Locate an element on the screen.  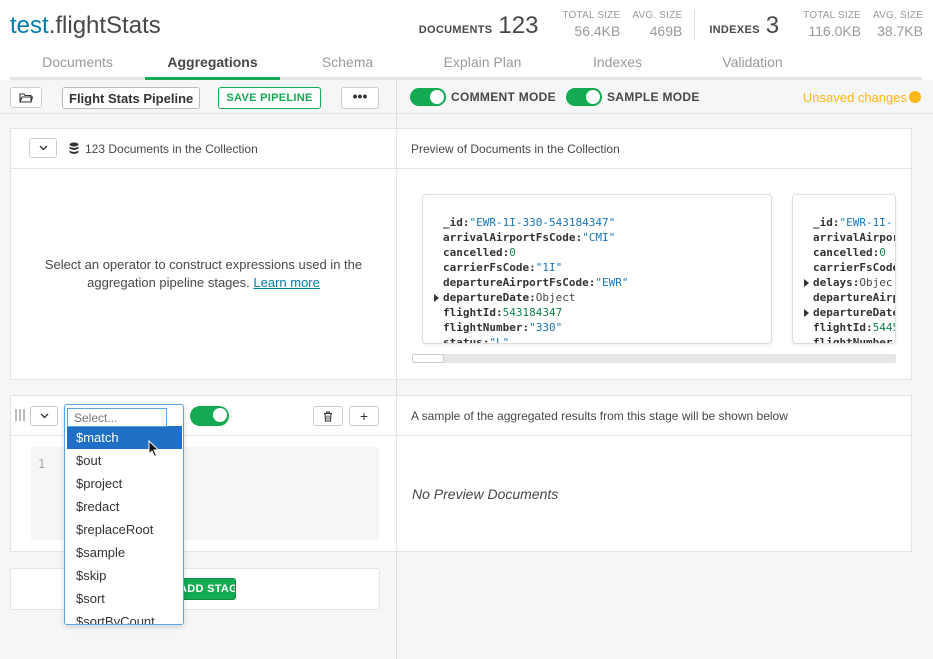
doc-avg-size-value: 469B is located at coordinates (666, 31).